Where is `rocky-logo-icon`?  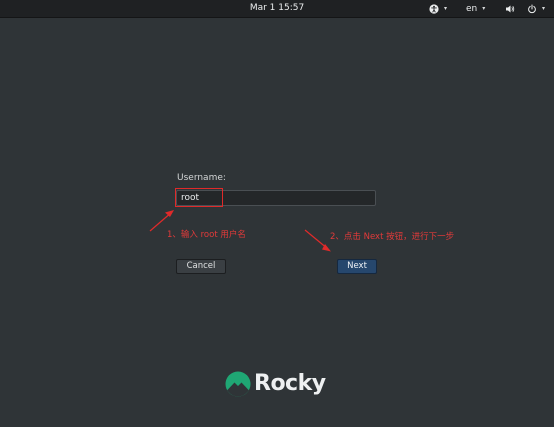 rocky-logo-icon is located at coordinates (238, 384).